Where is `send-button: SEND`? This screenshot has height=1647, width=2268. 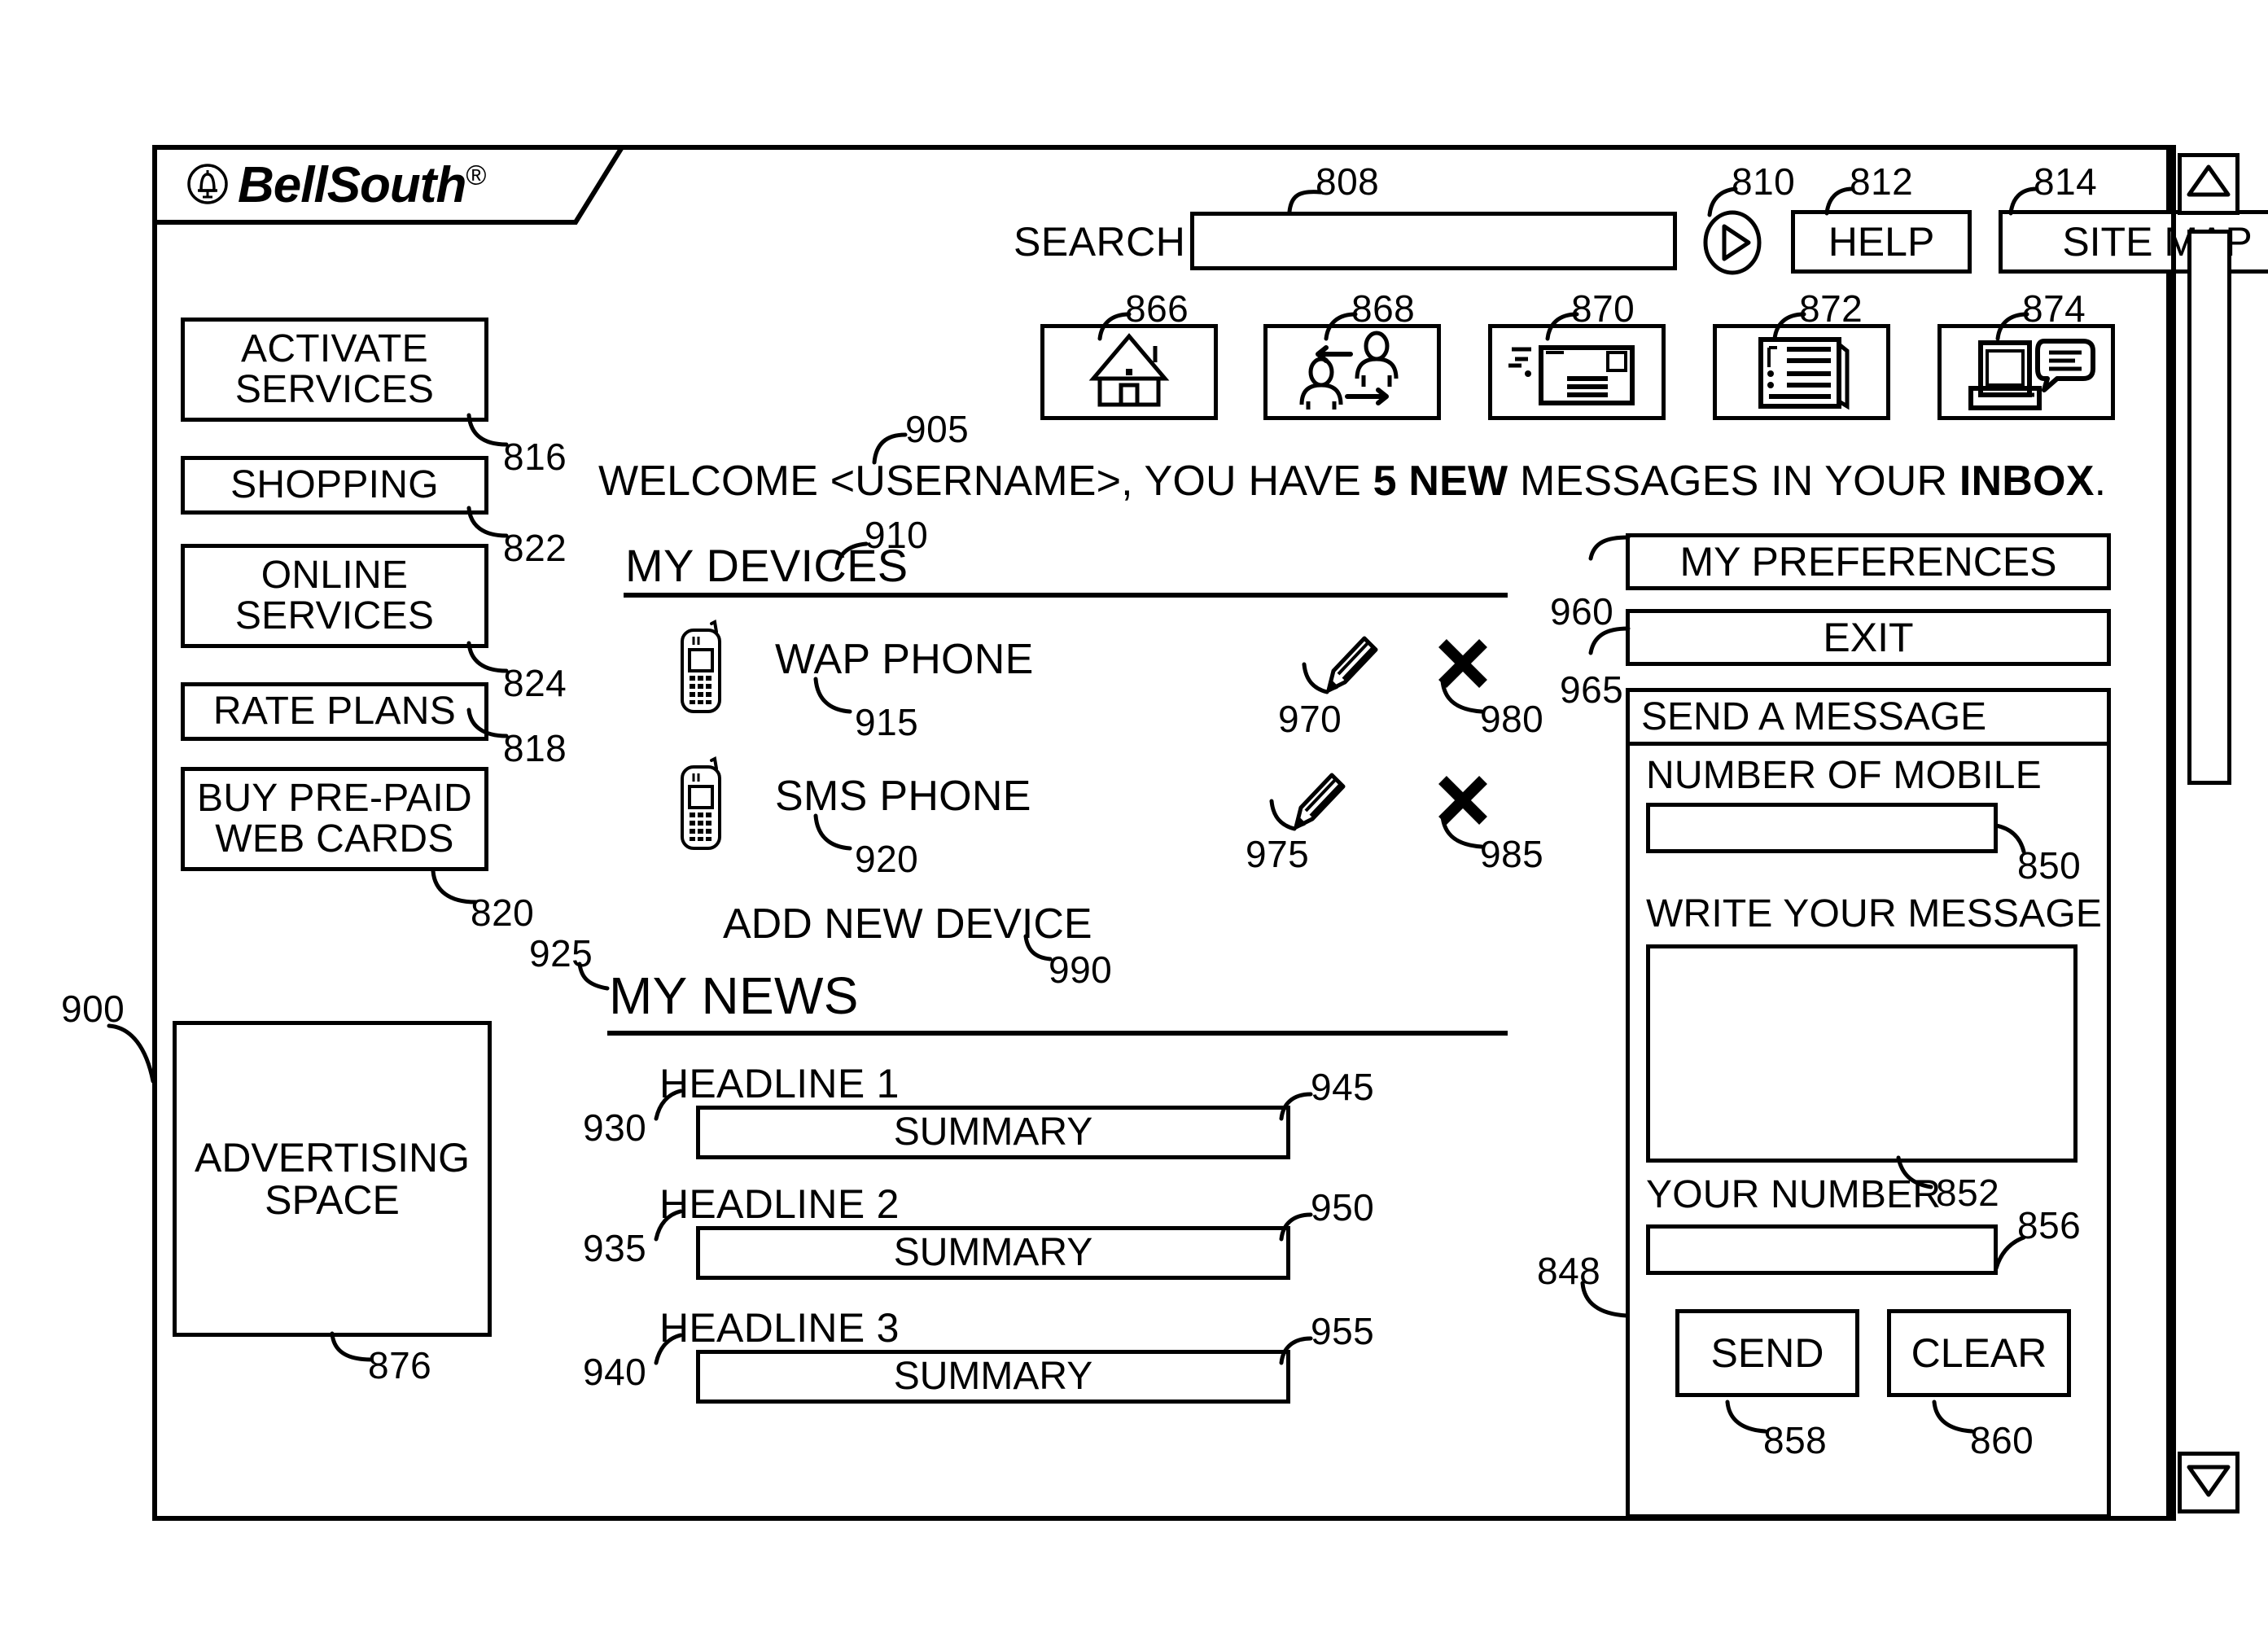
send-button: SEND is located at coordinates (1767, 1353).